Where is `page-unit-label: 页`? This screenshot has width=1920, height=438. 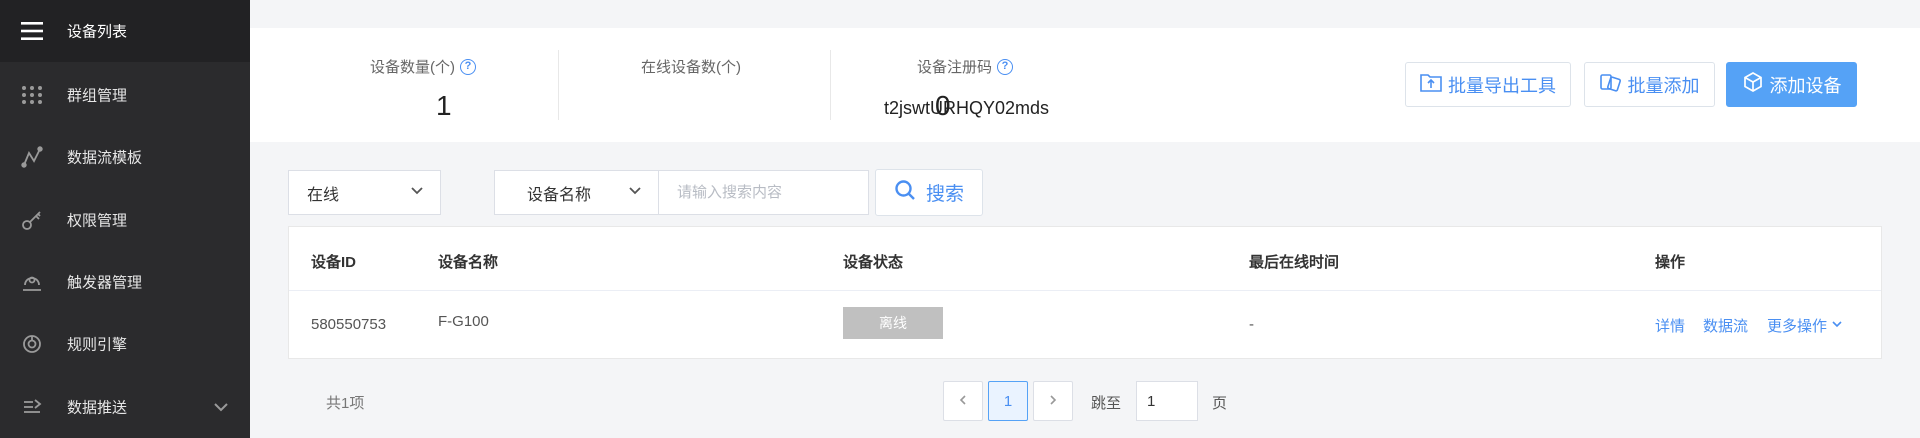
page-unit-label: 页 is located at coordinates (1220, 403).